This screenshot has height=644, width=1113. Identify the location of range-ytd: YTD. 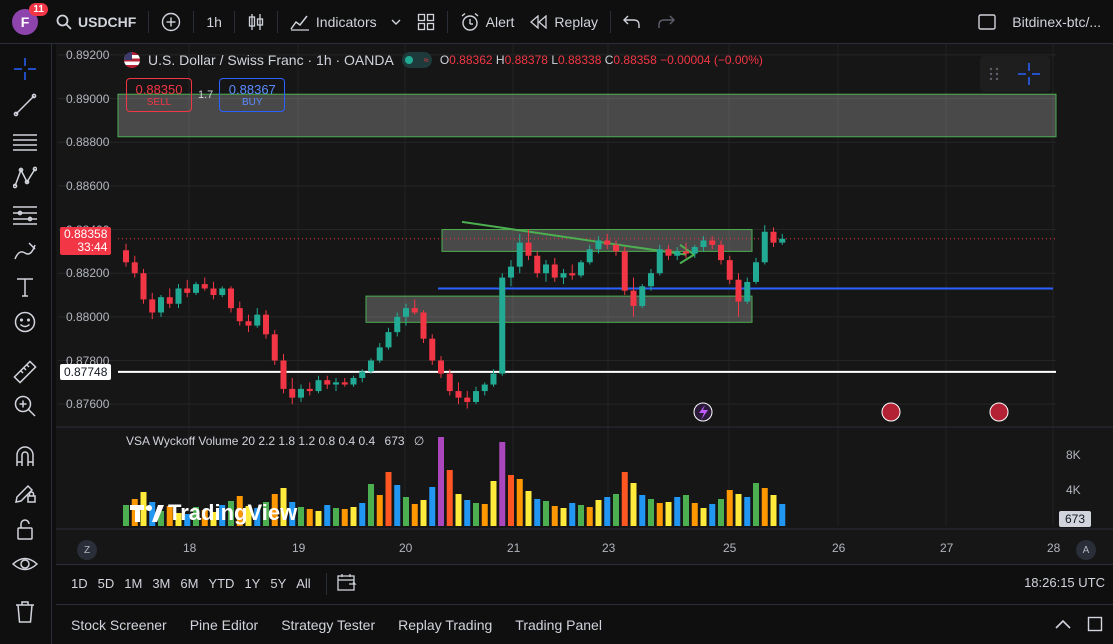
(221, 583).